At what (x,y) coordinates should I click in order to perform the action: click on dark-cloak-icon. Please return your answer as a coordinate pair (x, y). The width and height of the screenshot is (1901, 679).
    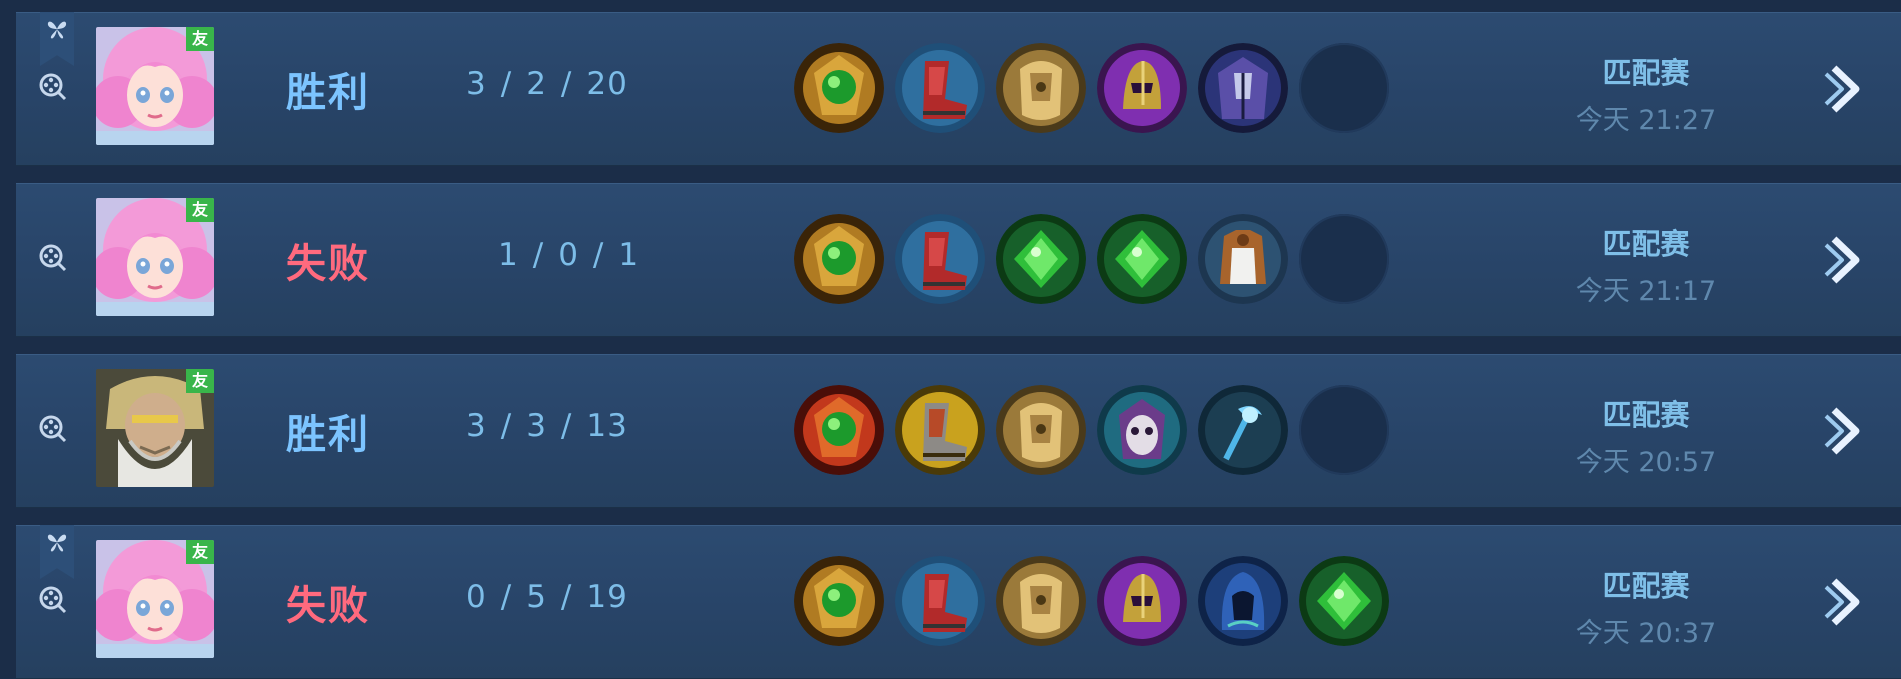
    Looking at the image, I should click on (1243, 88).